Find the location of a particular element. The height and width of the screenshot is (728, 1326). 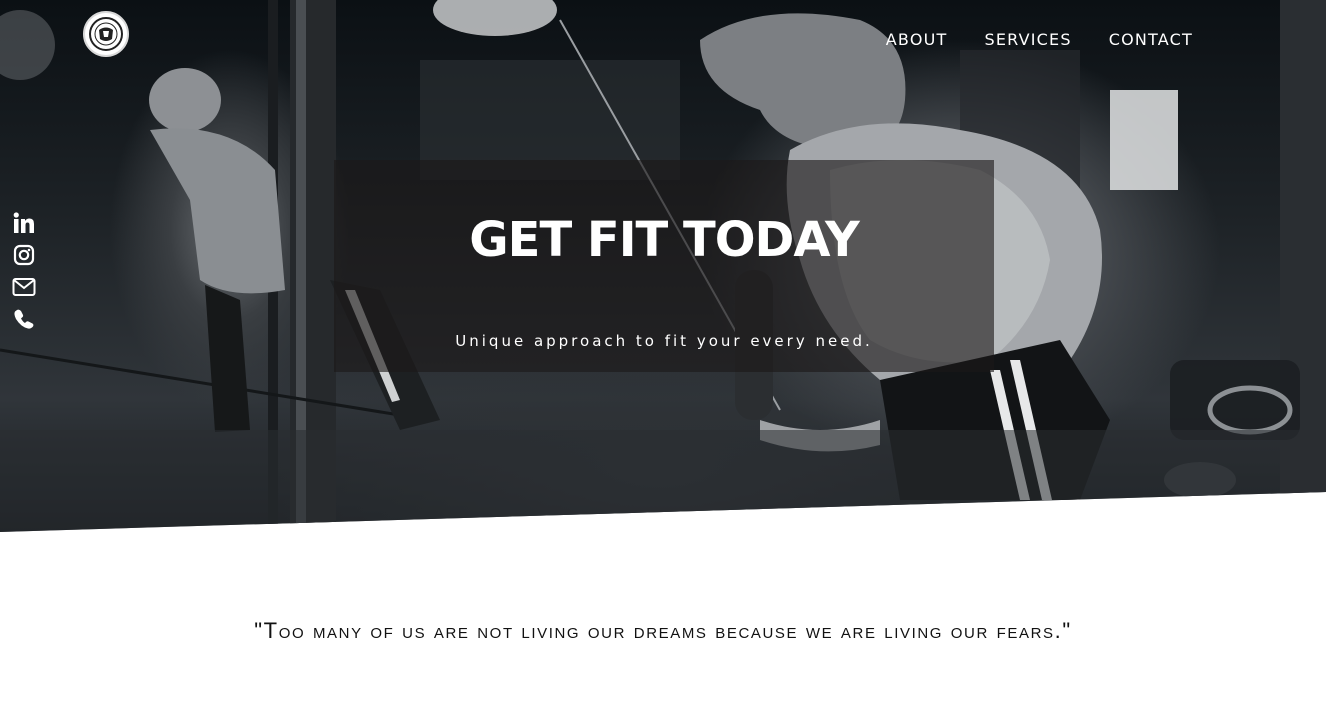

hero-title: GET FIT TODAY is located at coordinates (664, 240).